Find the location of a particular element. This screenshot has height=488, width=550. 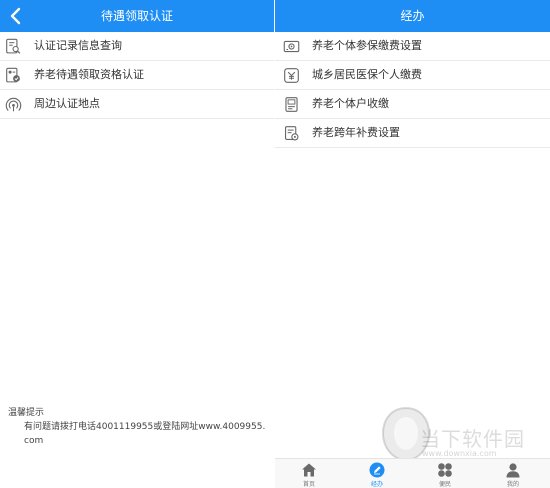

menu-item-nearby-locations: 周边认证地点 is located at coordinates (137, 104).